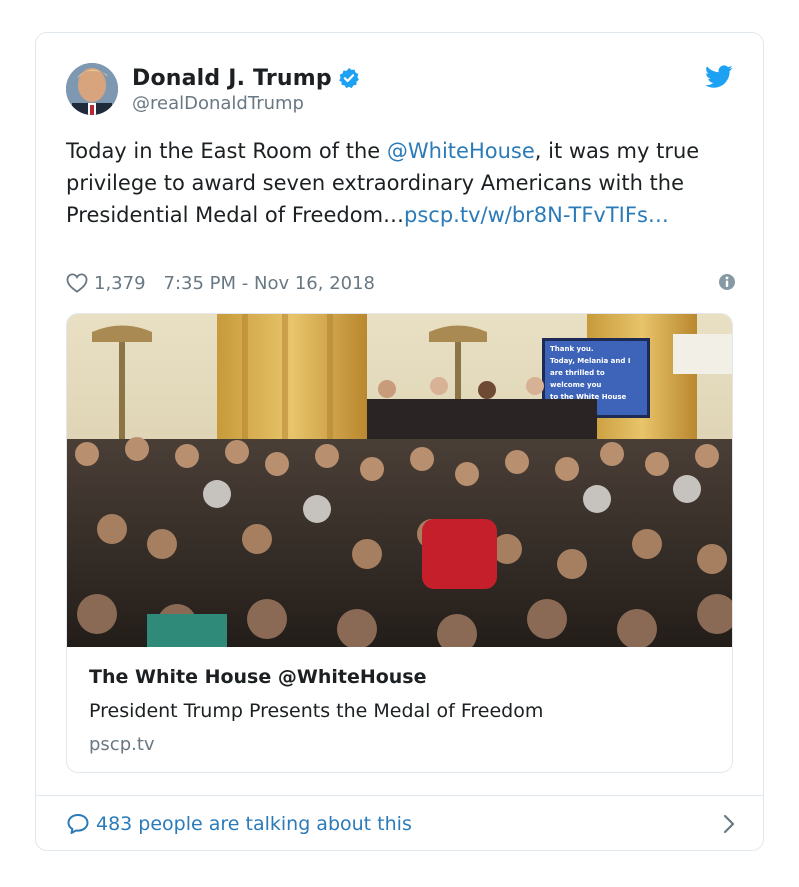 The height and width of the screenshot is (887, 799). Describe the element at coordinates (727, 282) in the screenshot. I see `info-icon` at that location.